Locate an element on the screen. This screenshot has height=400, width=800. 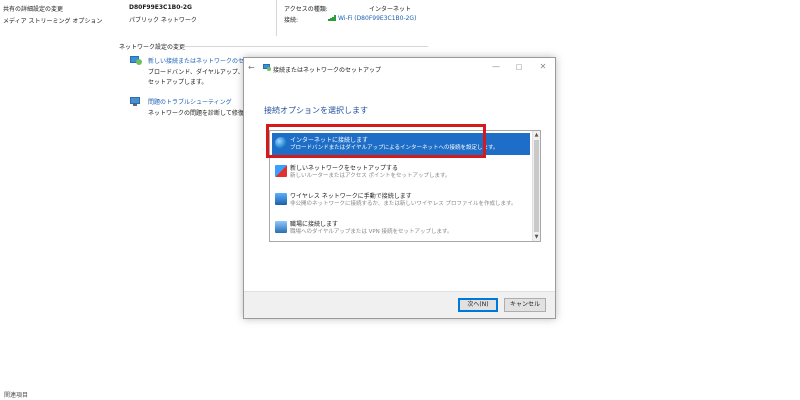
media-streaming-link: メディア ストリーミング オプション is located at coordinates (52, 20).